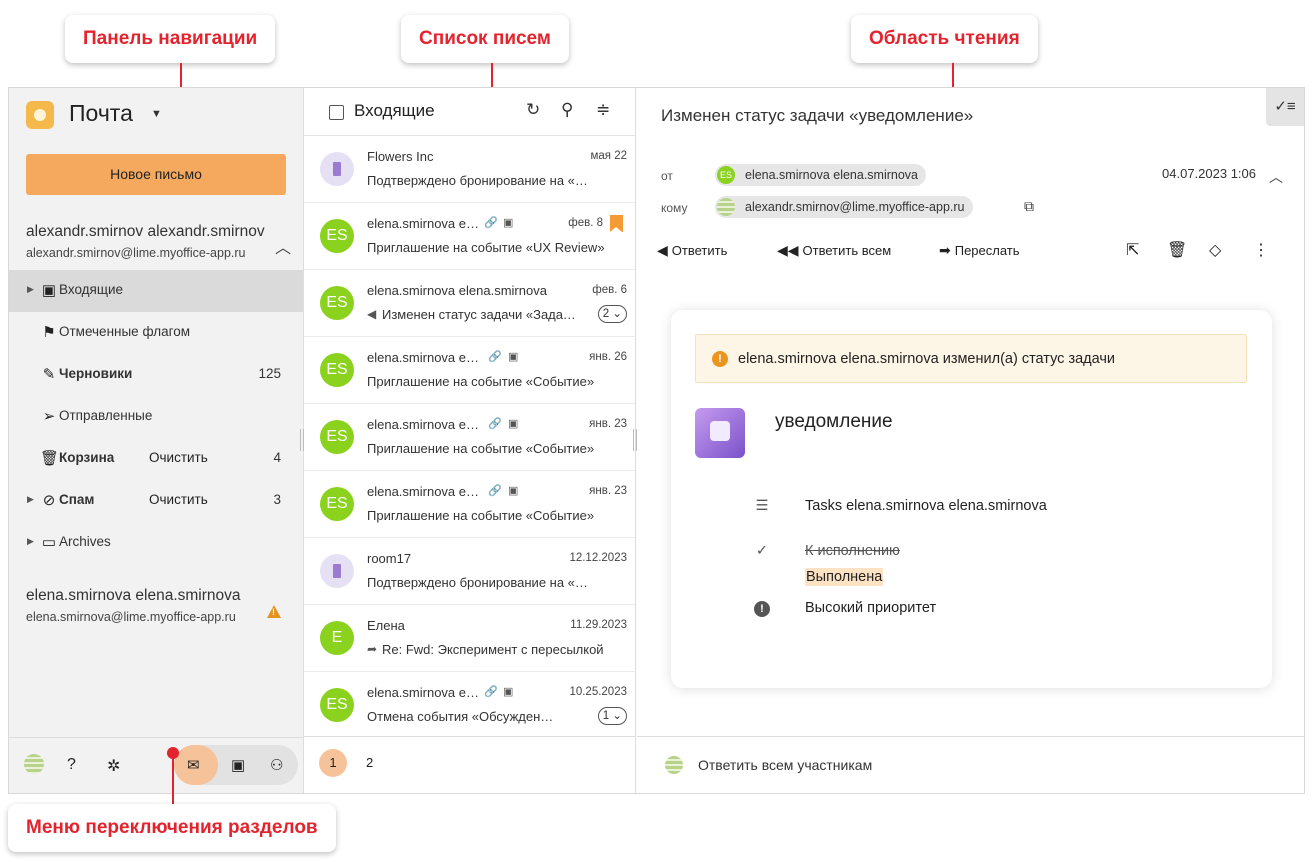 The height and width of the screenshot is (862, 1313). Describe the element at coordinates (113, 766) in the screenshot. I see `settings-icon: ✲` at that location.